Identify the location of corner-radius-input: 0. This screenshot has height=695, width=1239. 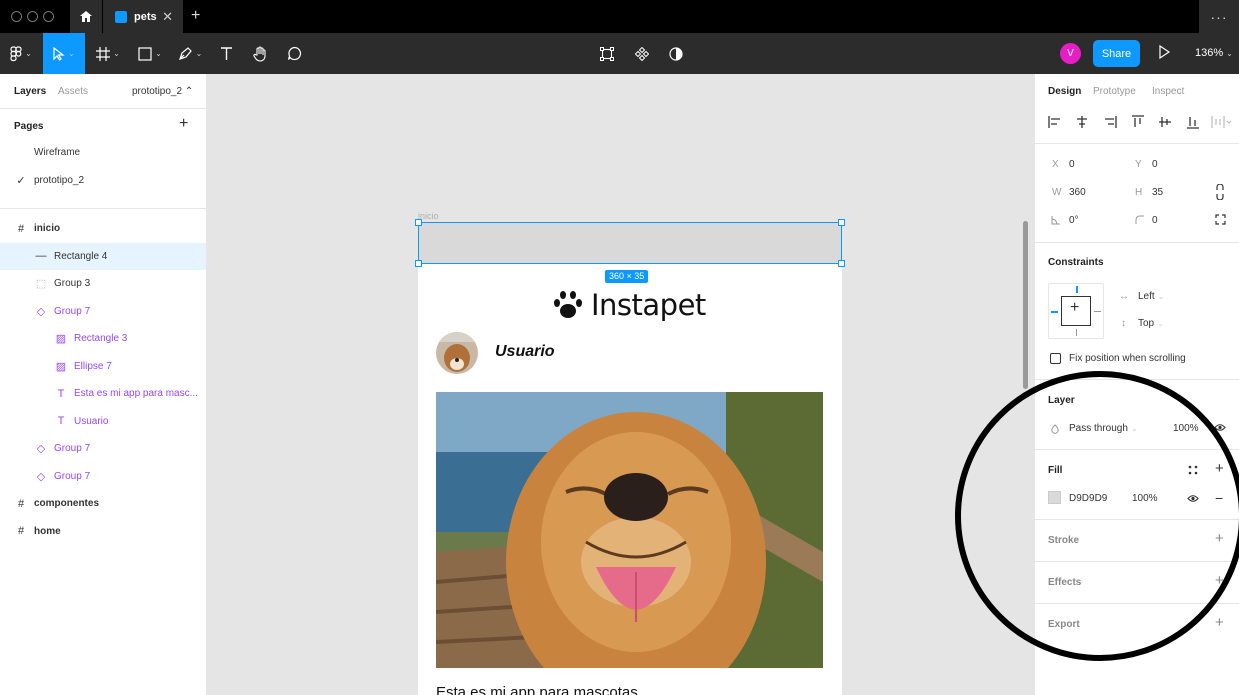
(1155, 220).